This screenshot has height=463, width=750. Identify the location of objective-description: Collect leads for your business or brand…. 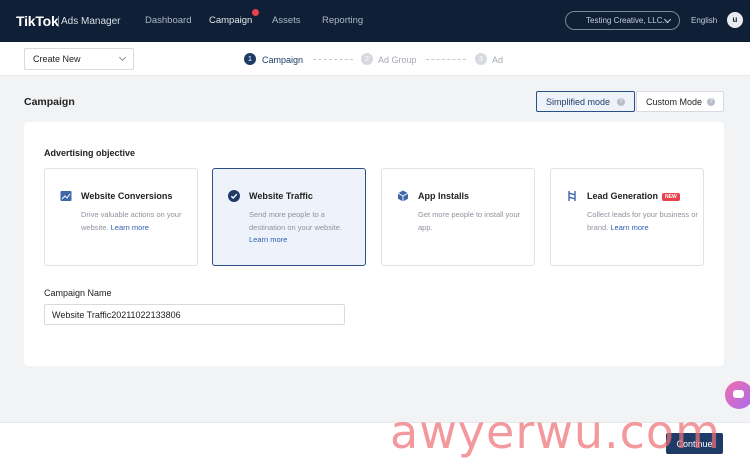
(643, 221).